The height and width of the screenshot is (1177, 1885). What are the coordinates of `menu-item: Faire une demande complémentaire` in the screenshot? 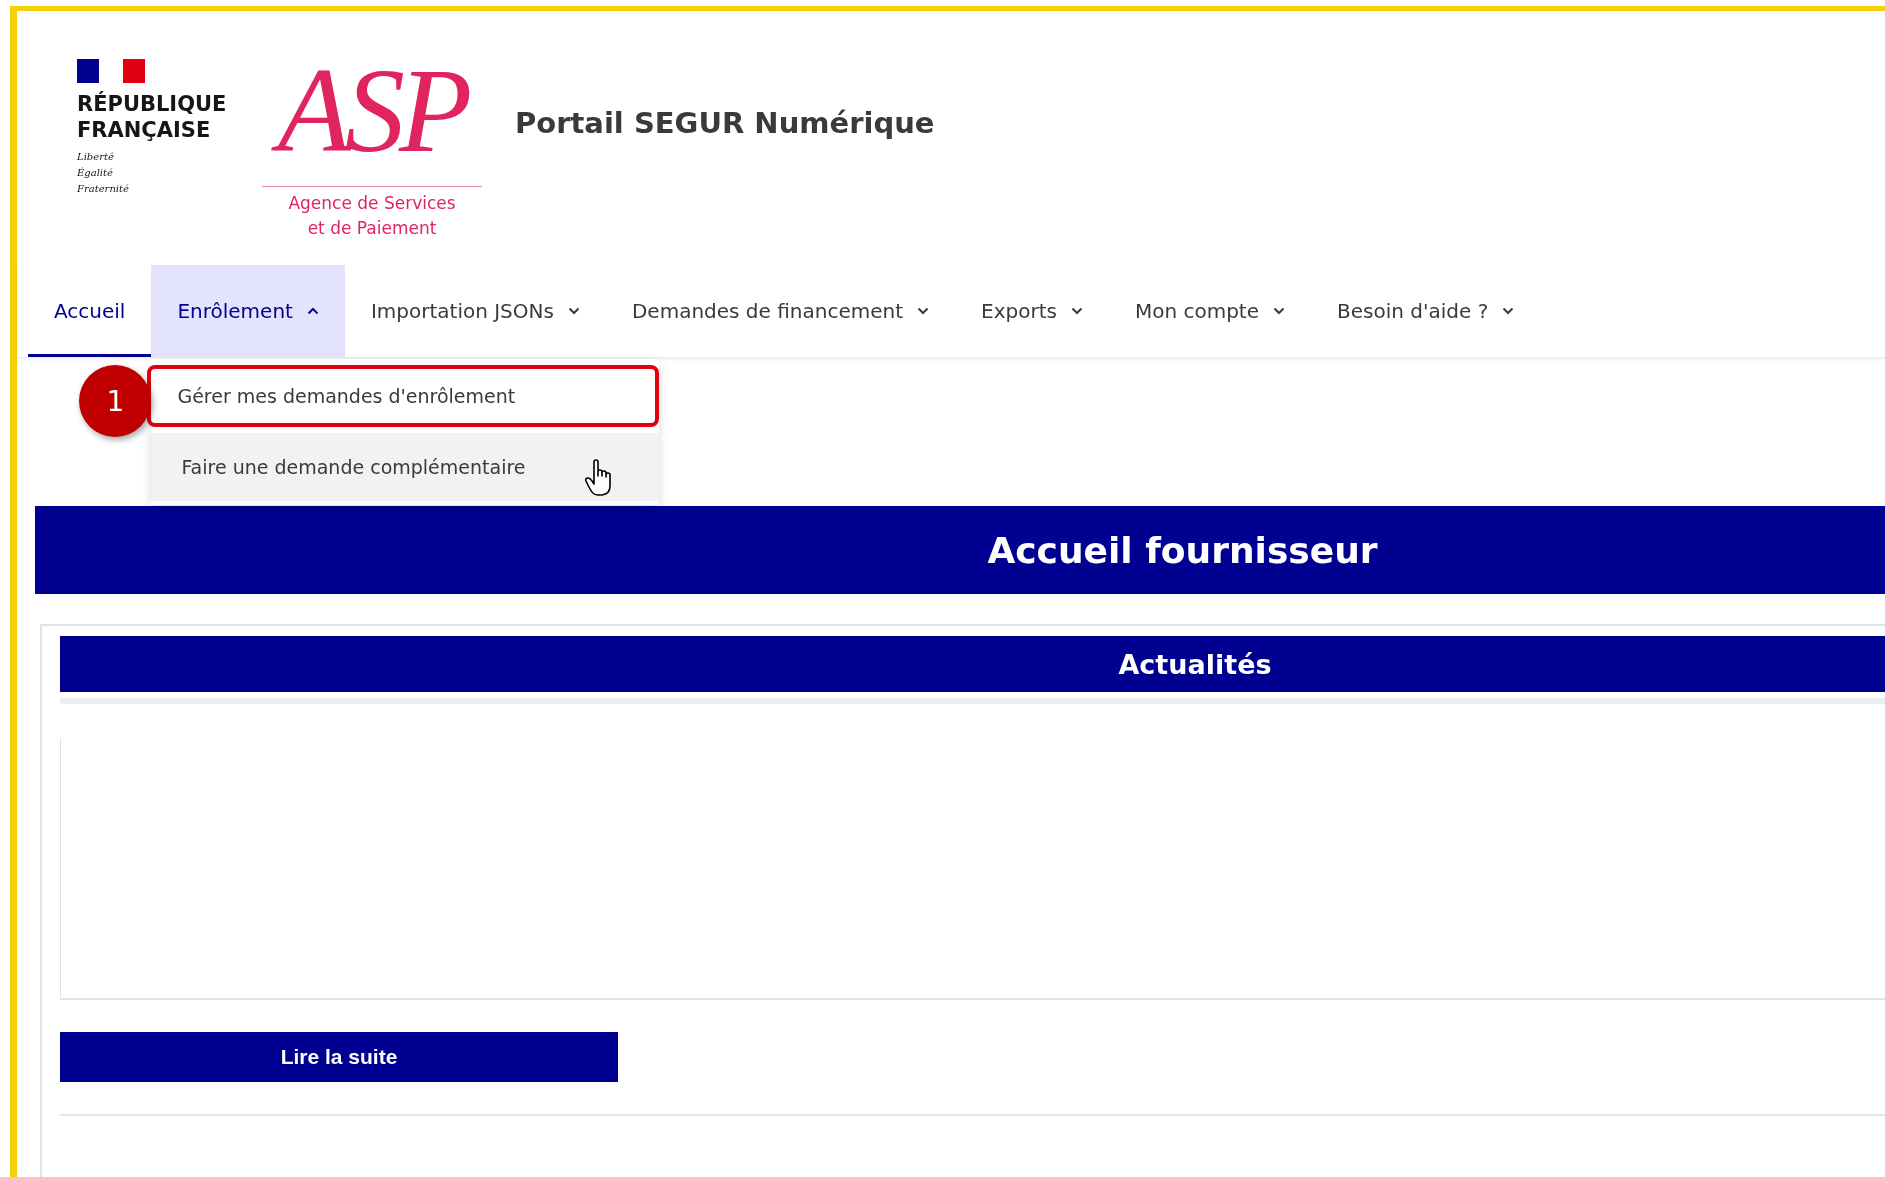 It's located at (405, 467).